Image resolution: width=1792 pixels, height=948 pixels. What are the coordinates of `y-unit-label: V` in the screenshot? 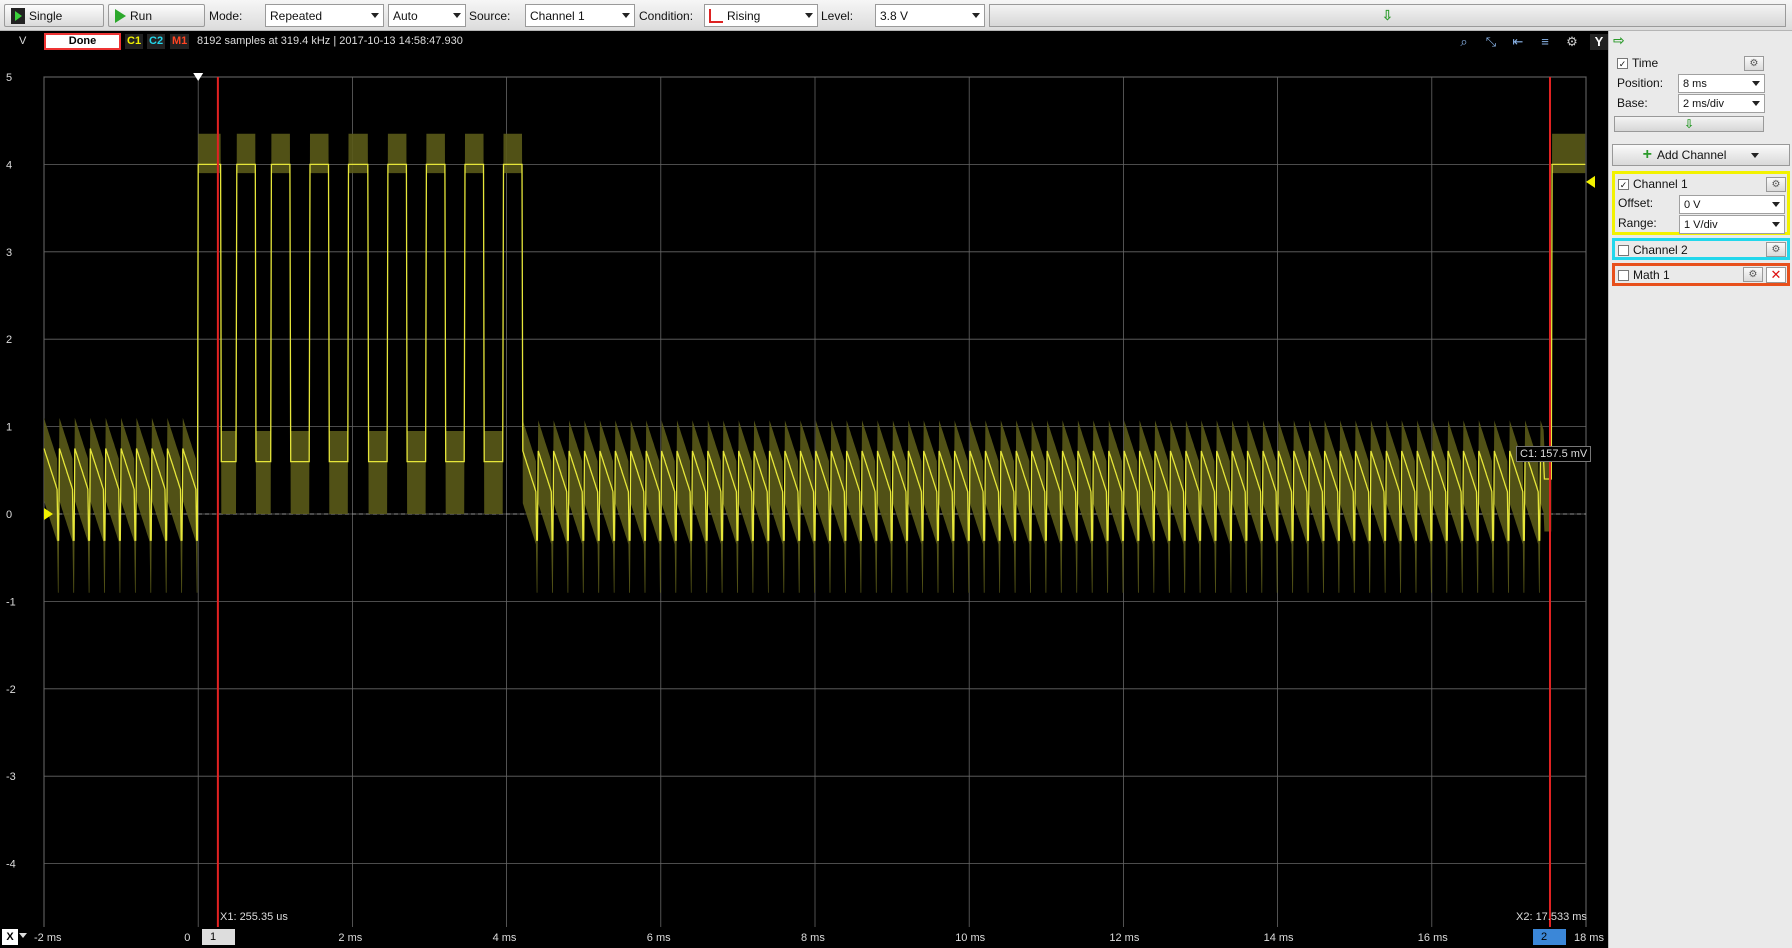 It's located at (23, 41).